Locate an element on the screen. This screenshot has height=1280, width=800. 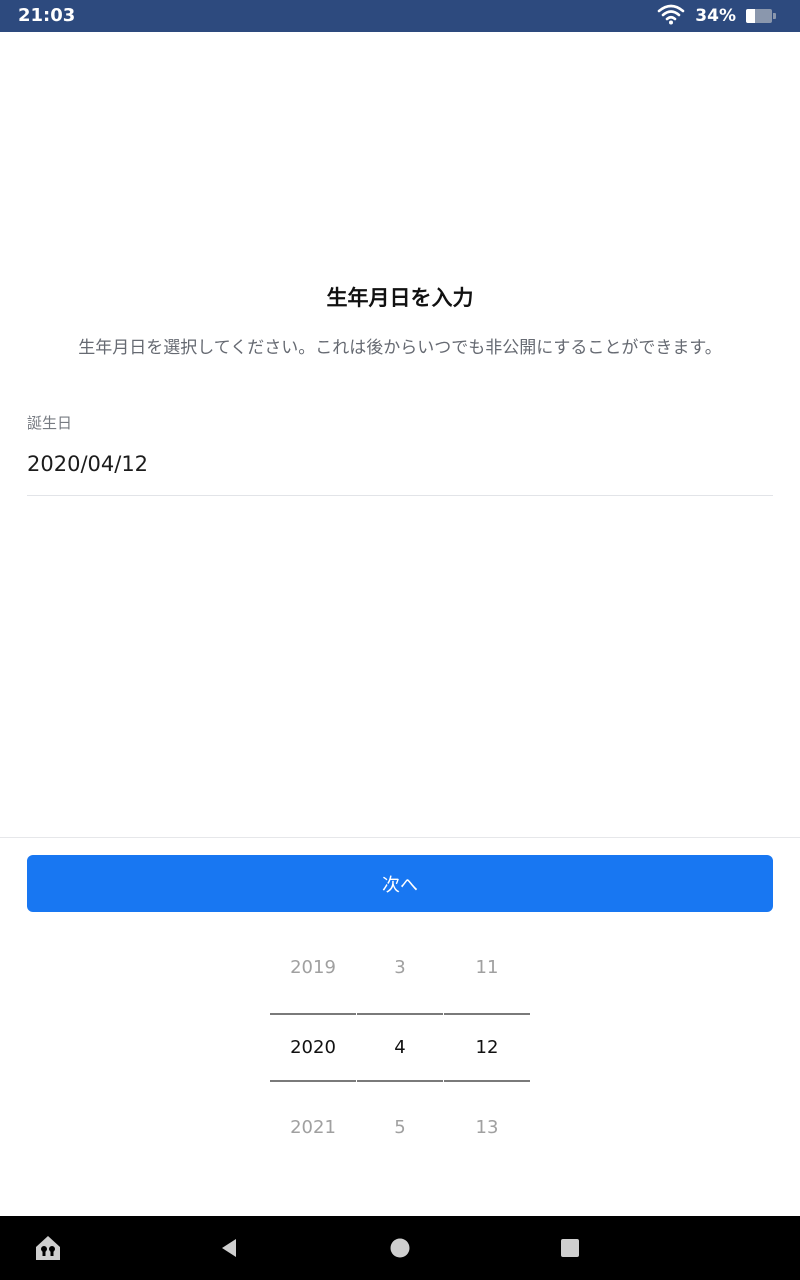
year-current: 2020 is located at coordinates (313, 1047).